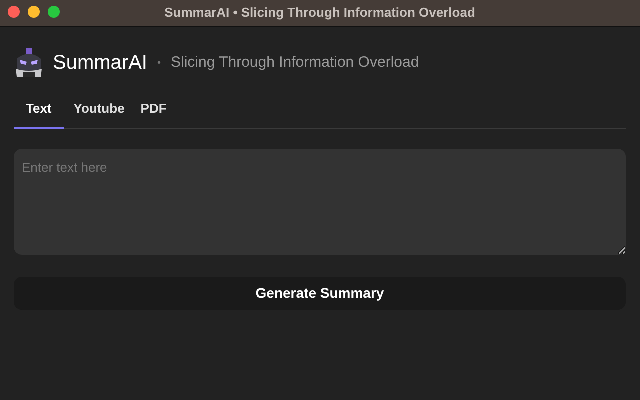  Describe the element at coordinates (295, 62) in the screenshot. I see `tagline: Slicing Through Information Overload` at that location.